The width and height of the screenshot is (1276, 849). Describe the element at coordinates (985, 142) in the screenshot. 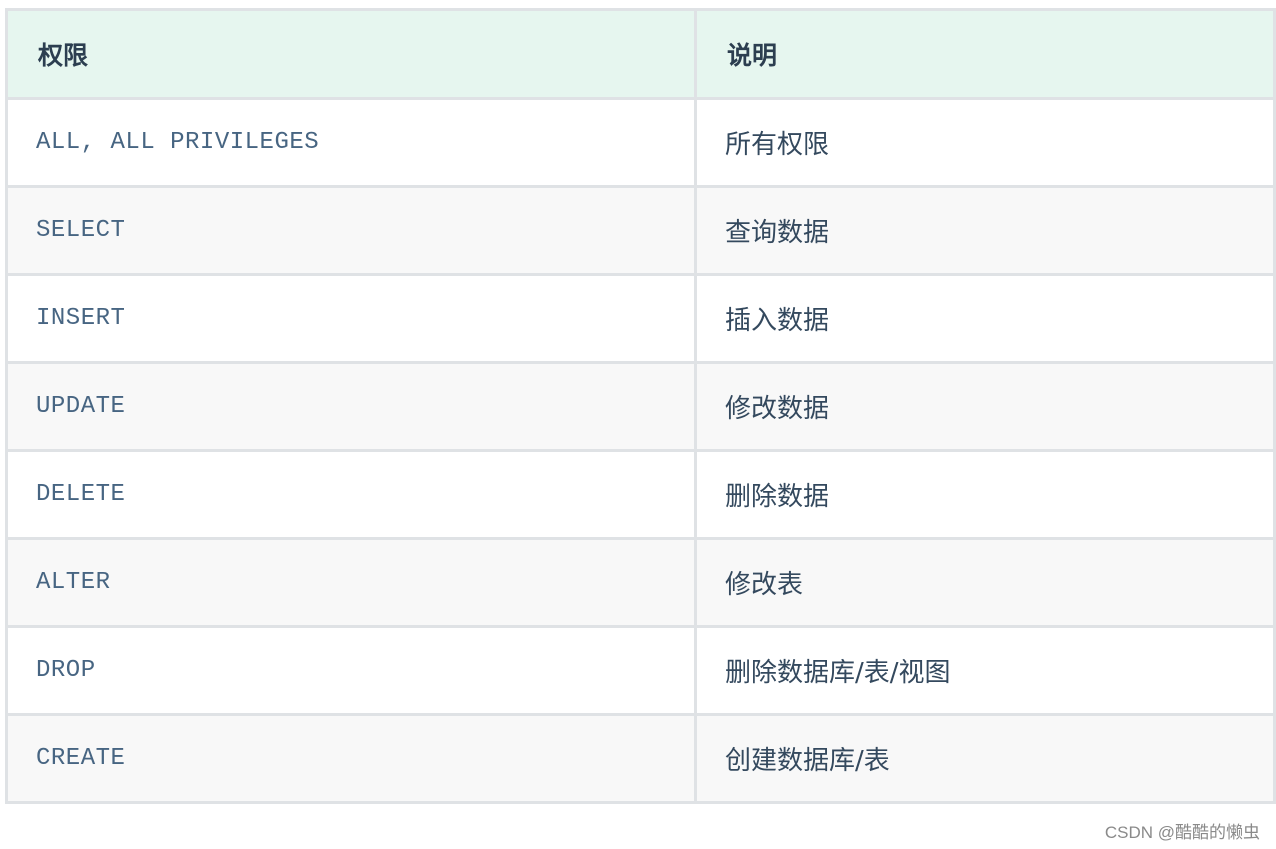

I see `description-cell: 所有权限` at that location.